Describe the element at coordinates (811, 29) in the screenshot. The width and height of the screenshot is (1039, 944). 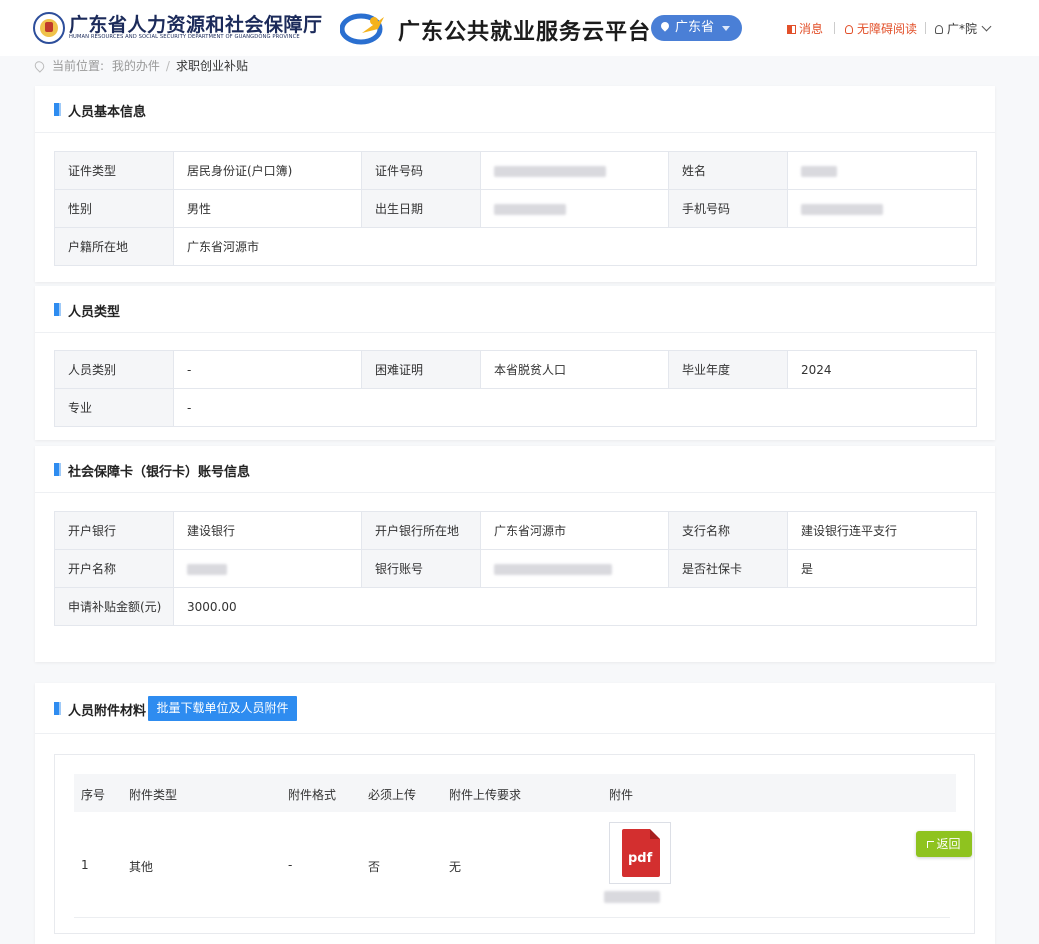
I see `messages-label: 消息` at that location.